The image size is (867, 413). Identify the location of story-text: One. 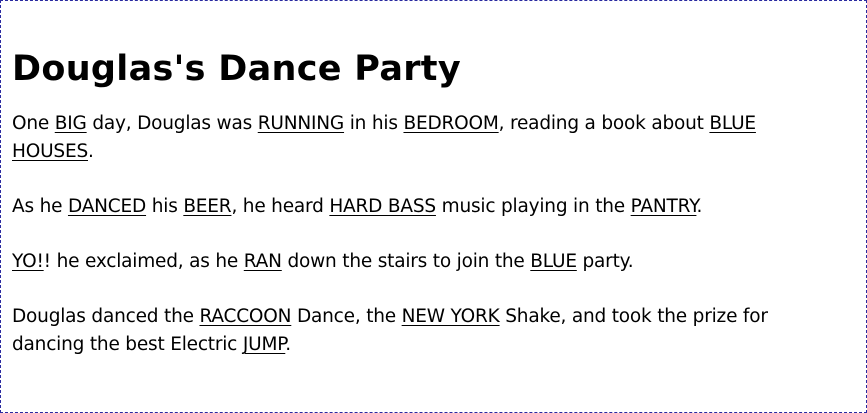
(33, 123).